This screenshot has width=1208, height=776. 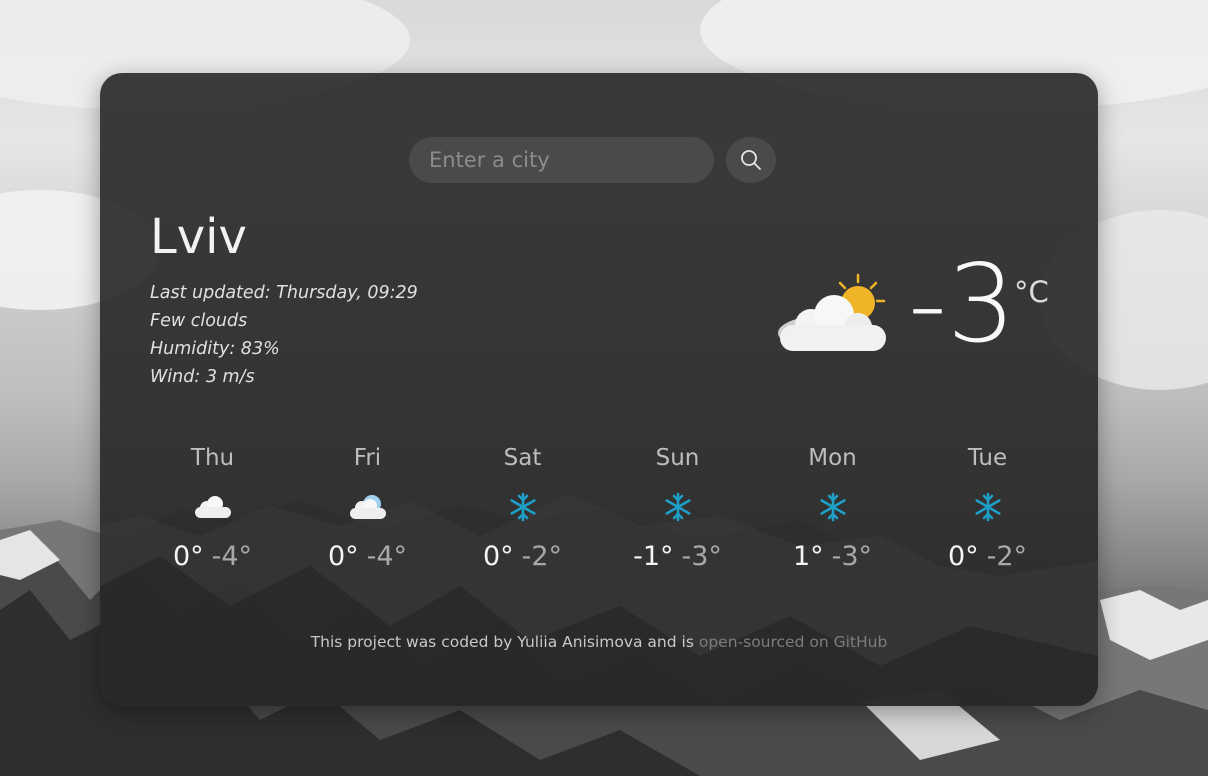 I want to click on temperature-unit: °C, so click(x=1031, y=292).